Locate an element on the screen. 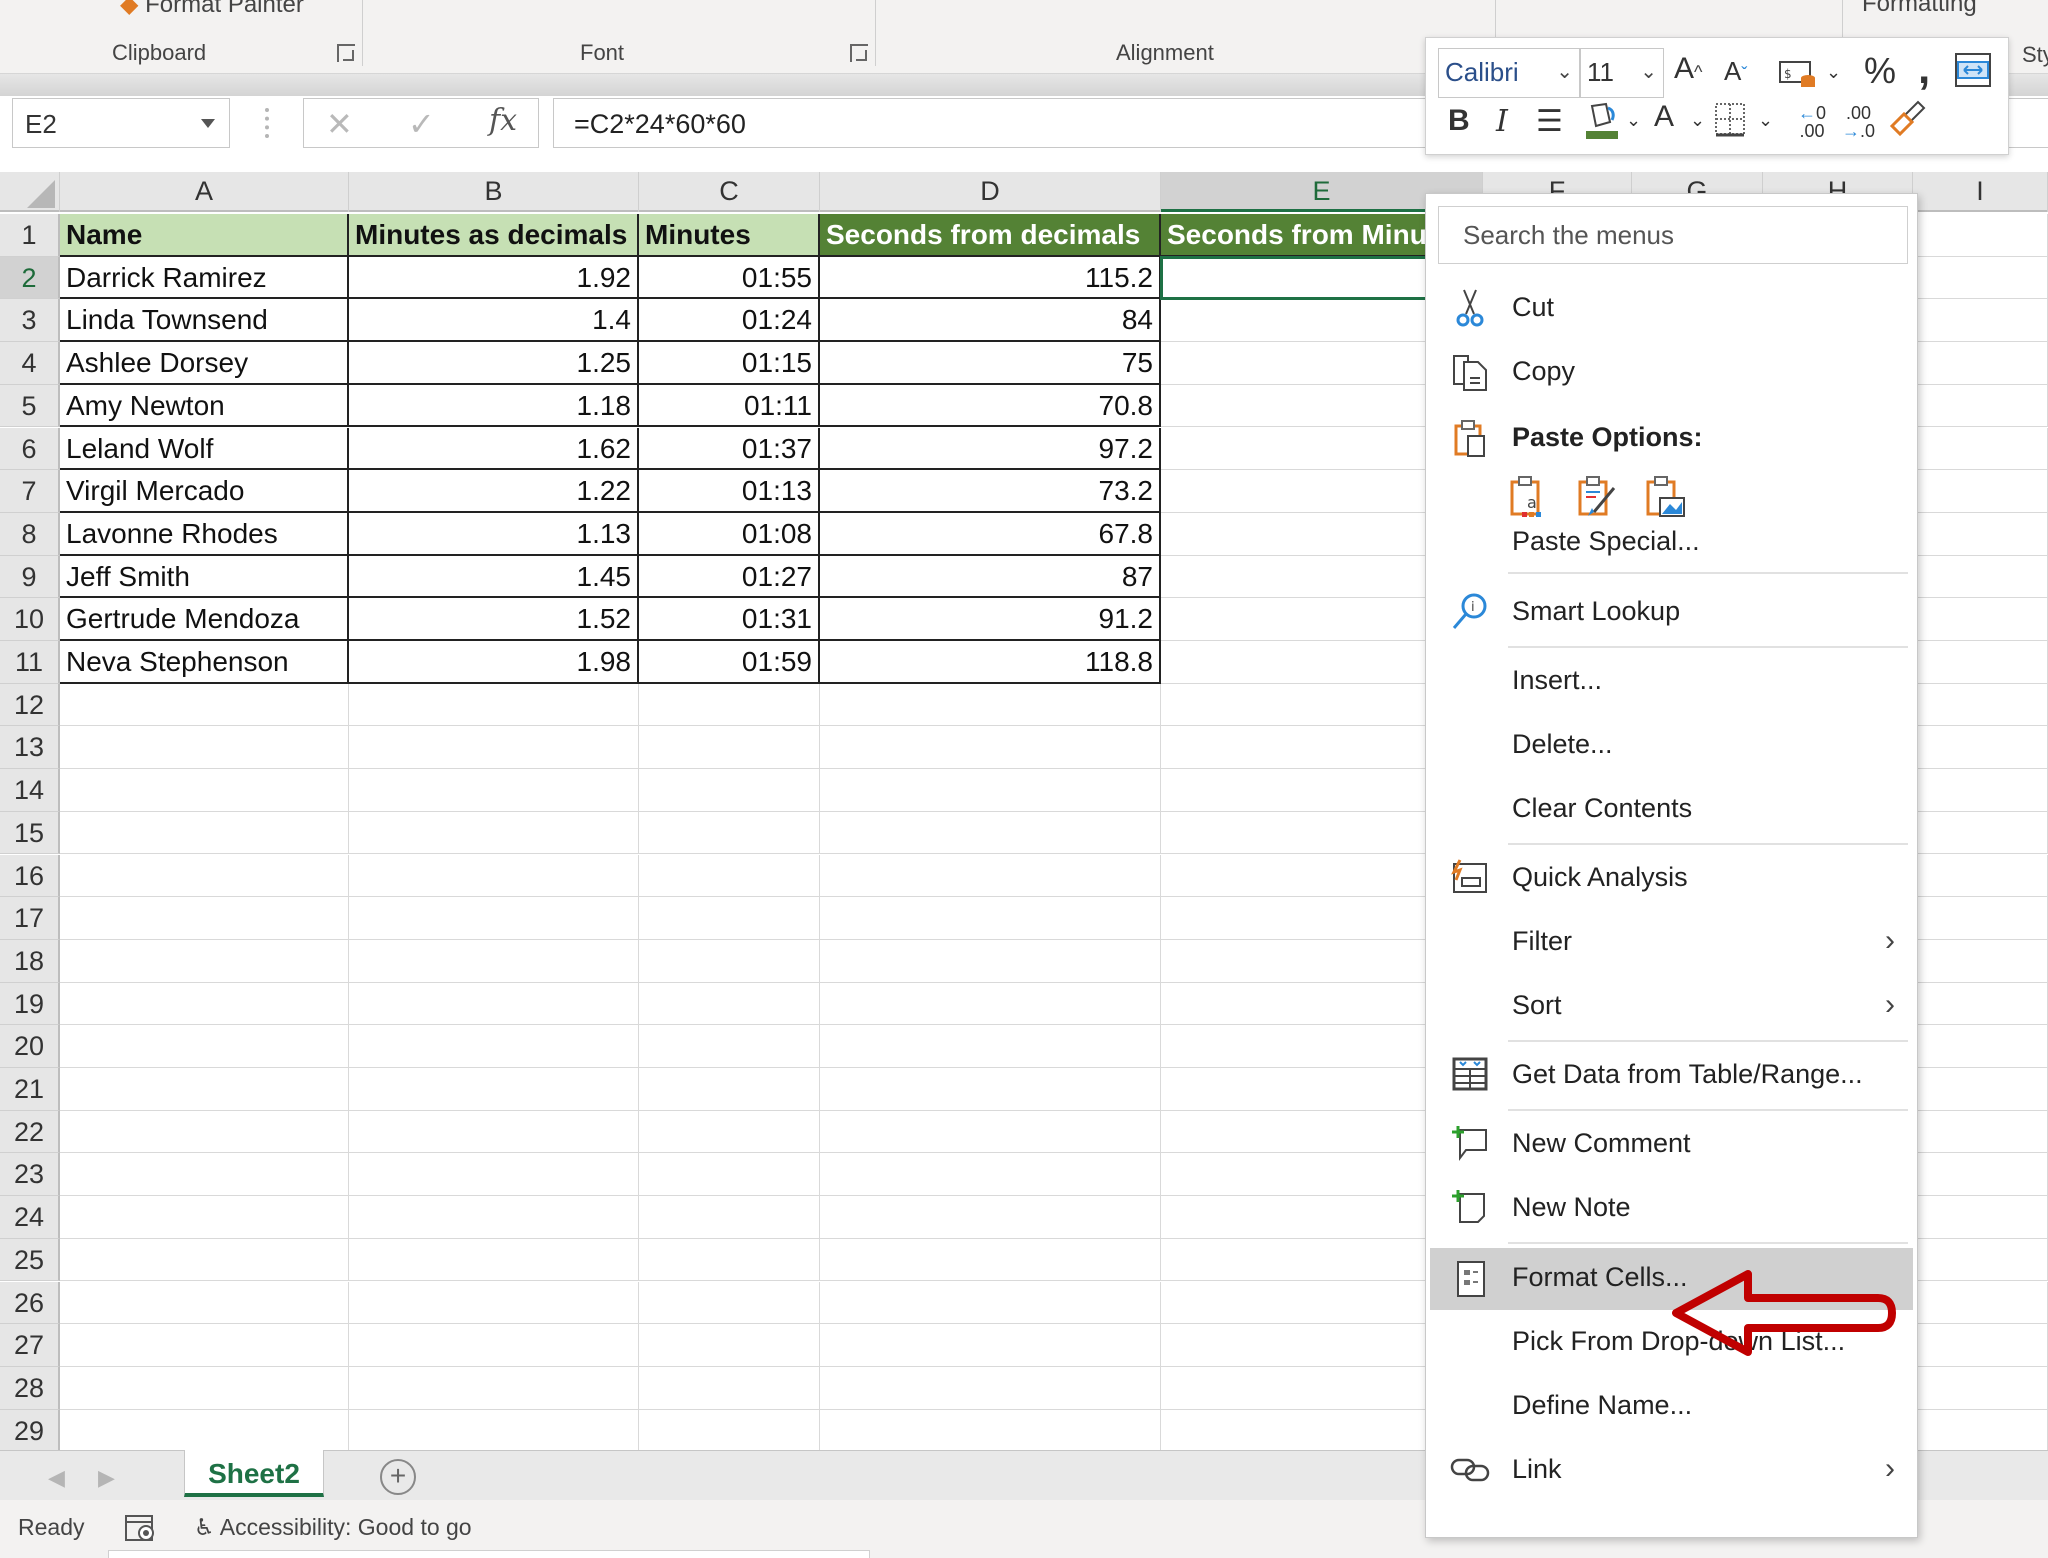 Image resolution: width=2048 pixels, height=1558 pixels. cell-a14 is located at coordinates (204, 790).